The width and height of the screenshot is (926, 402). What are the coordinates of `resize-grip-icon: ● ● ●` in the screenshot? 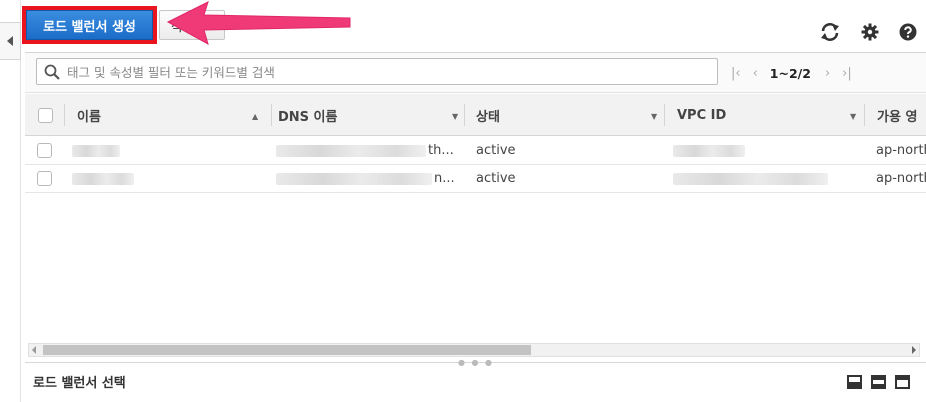 It's located at (476, 362).